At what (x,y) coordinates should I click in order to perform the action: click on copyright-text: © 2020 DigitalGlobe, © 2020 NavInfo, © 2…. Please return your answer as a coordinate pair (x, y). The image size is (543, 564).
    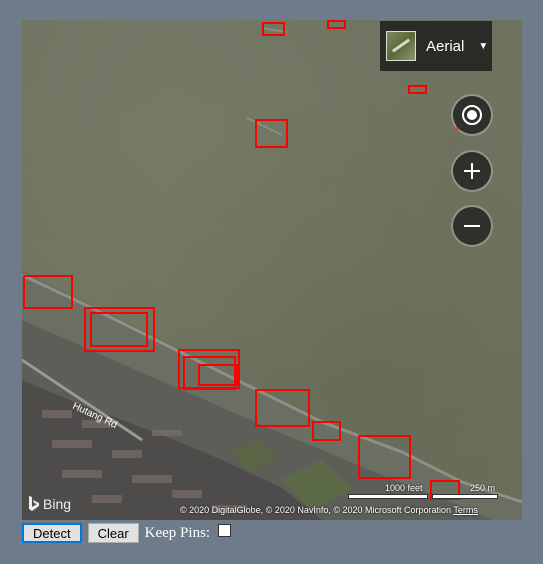
    Looking at the image, I should click on (316, 510).